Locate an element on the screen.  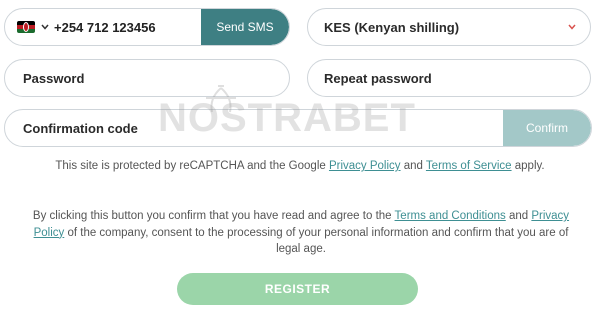
recaptcha-suffix: apply. is located at coordinates (528, 166).